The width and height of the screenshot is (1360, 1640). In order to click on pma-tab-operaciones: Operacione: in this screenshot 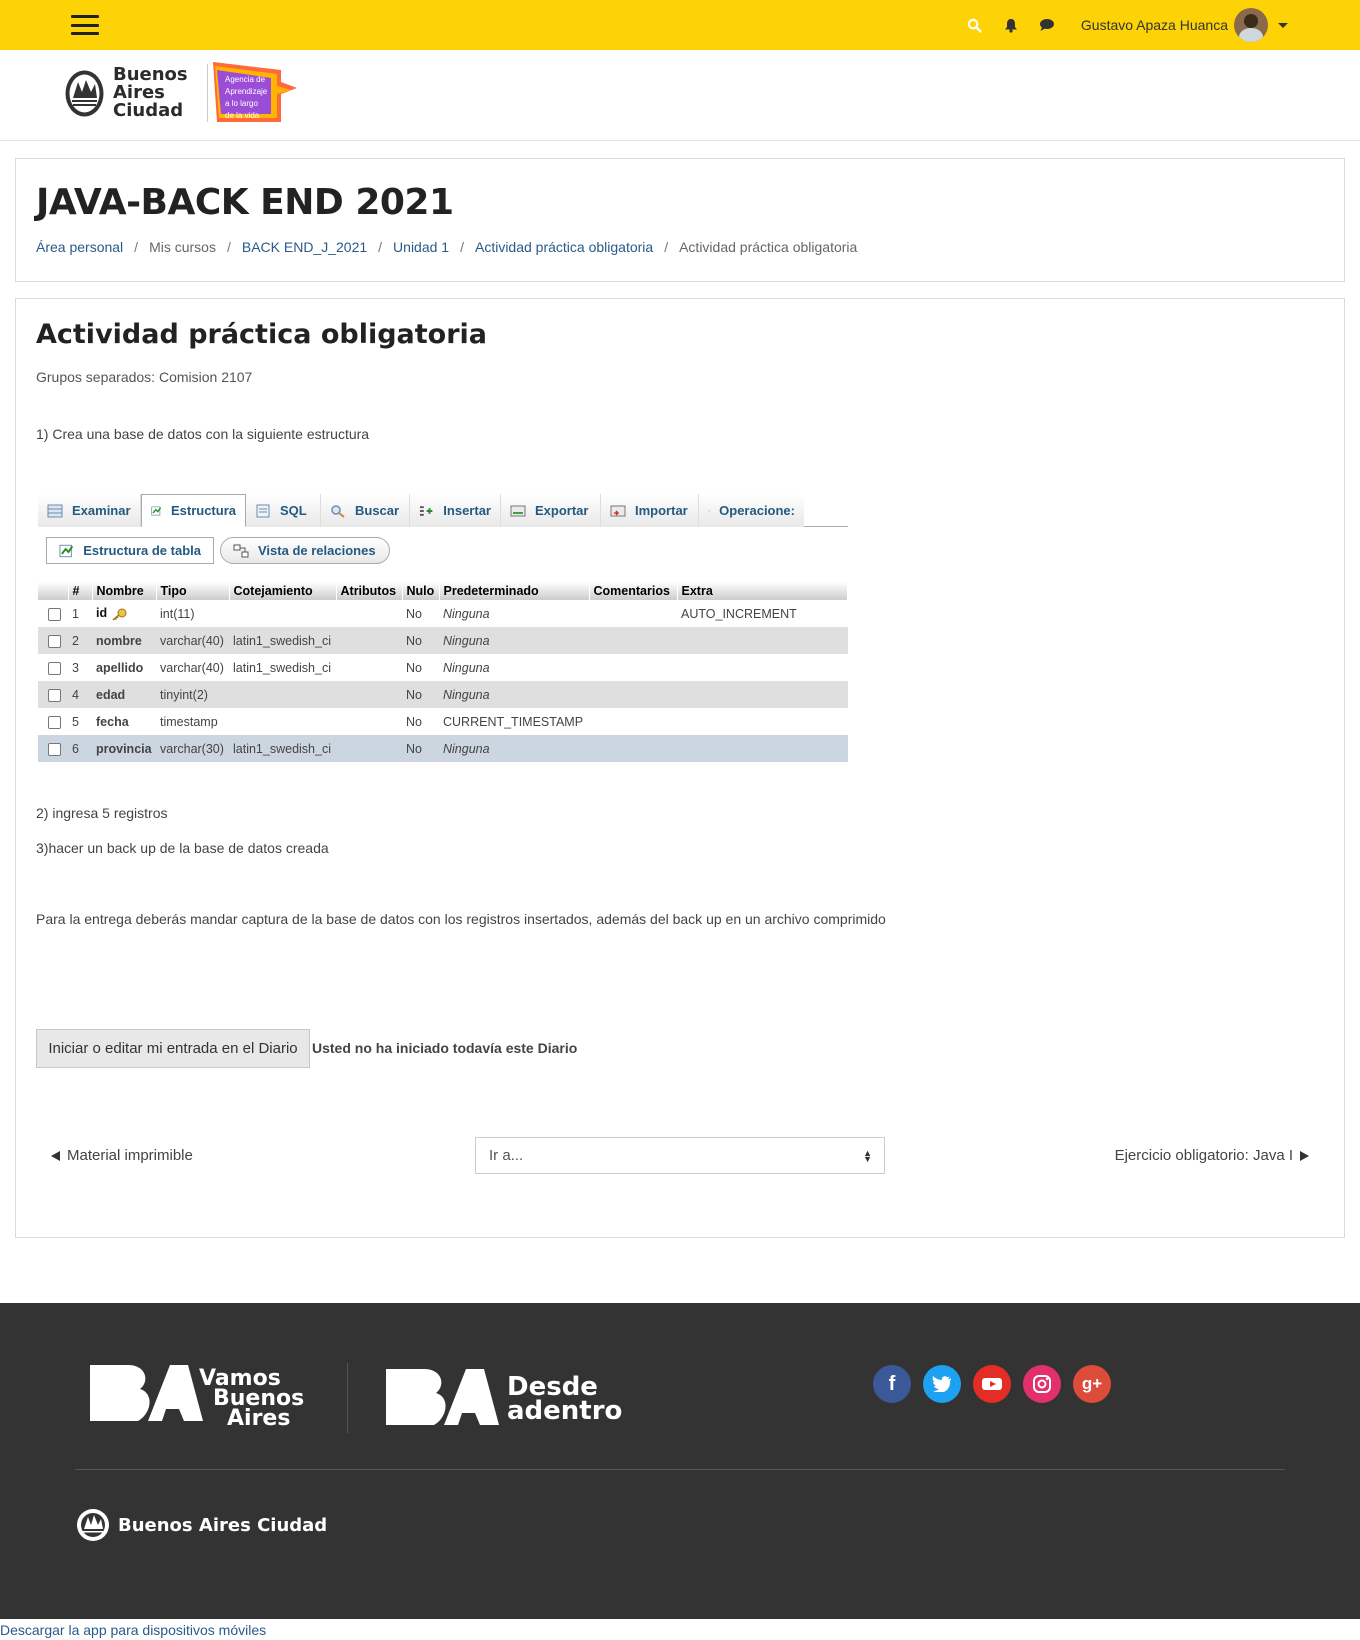, I will do `click(751, 510)`.